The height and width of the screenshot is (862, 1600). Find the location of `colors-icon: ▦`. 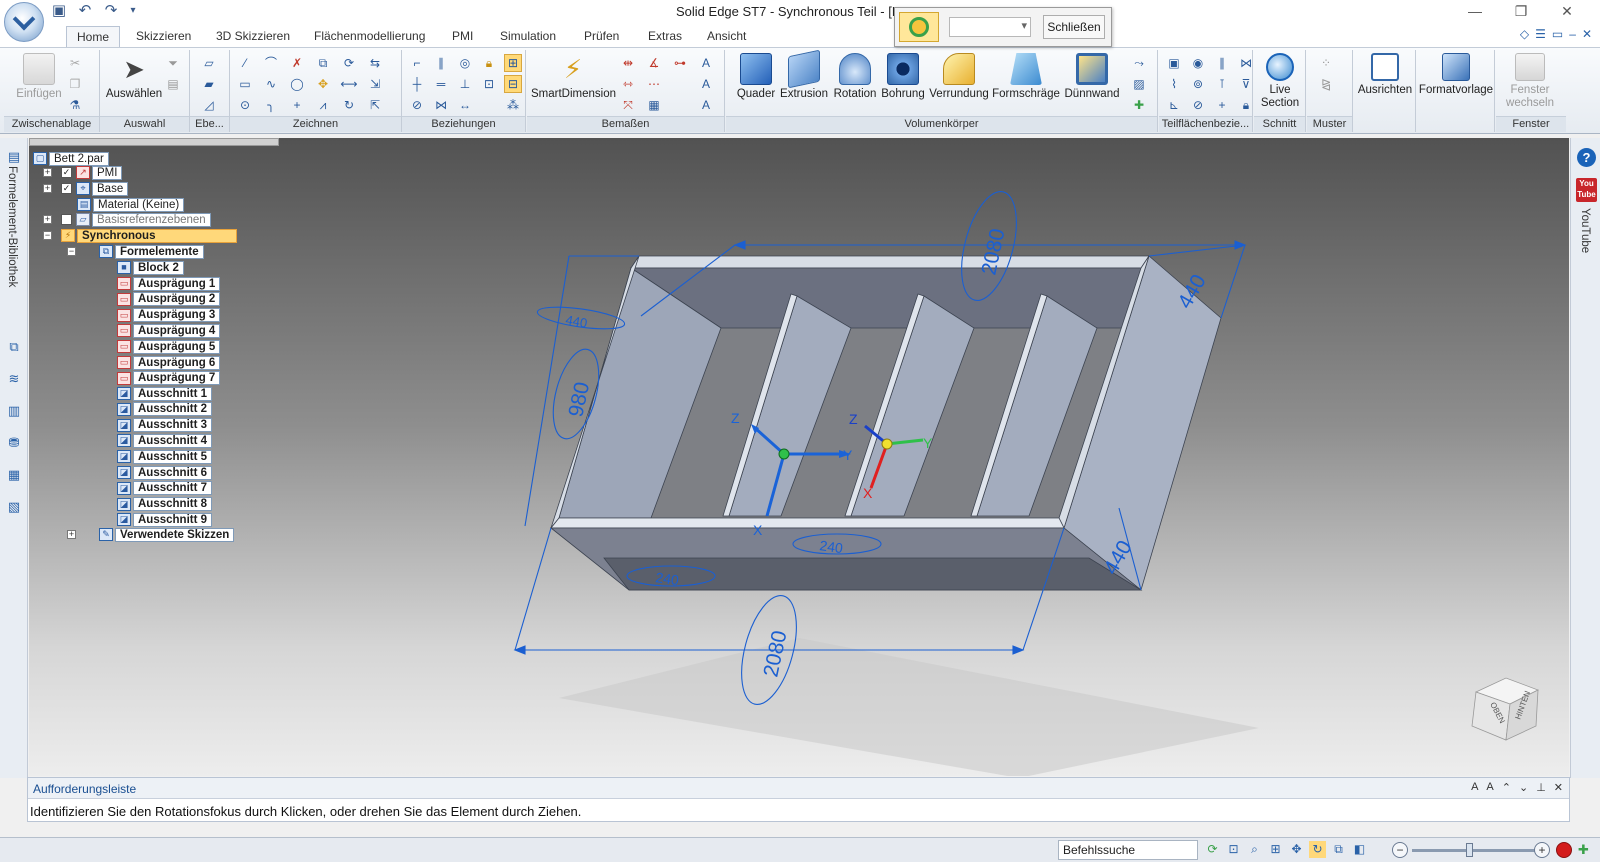

colors-icon: ▦ is located at coordinates (14, 475).